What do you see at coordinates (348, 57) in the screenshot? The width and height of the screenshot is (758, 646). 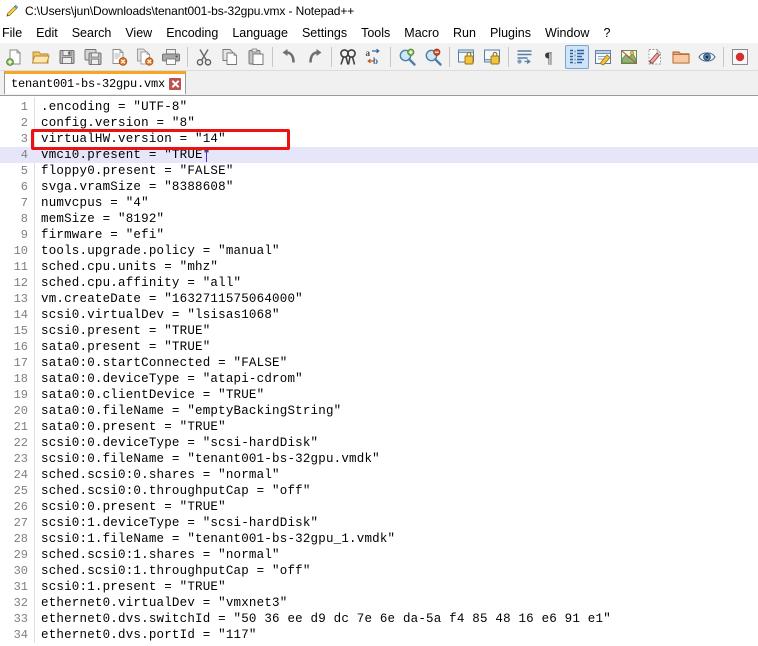 I see `find-icon` at bounding box center [348, 57].